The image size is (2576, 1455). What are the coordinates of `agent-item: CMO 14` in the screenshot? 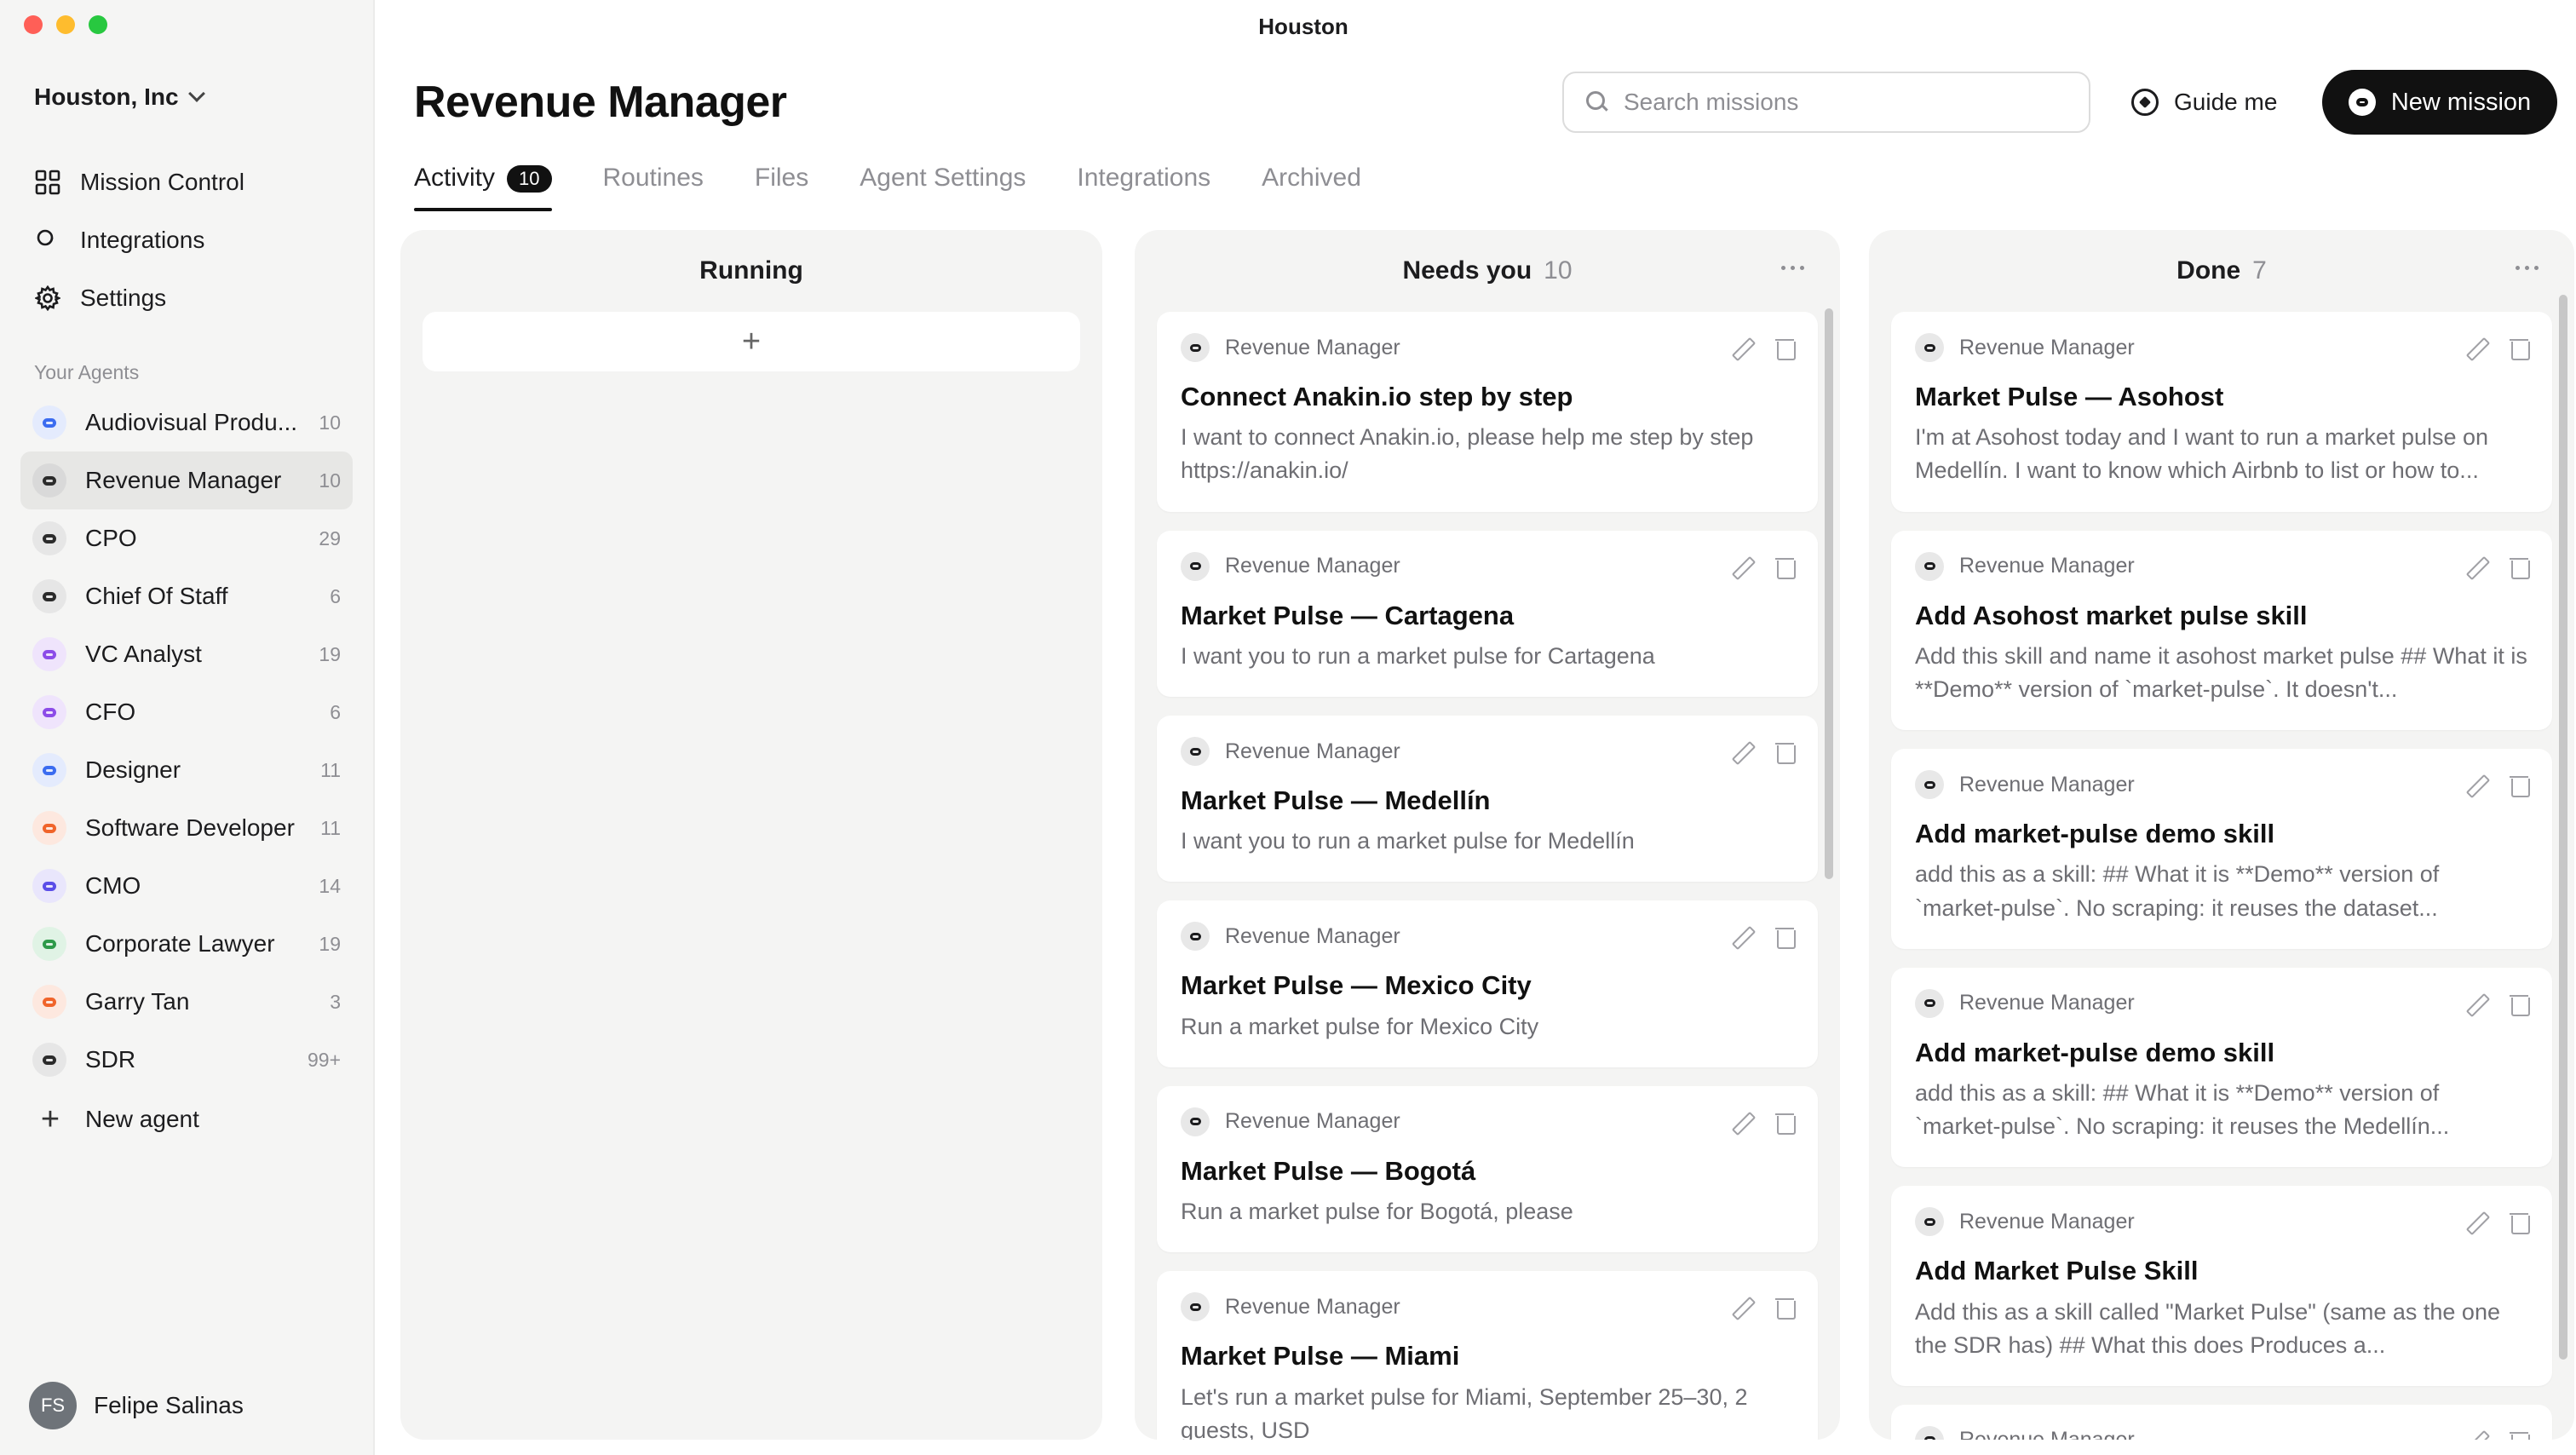 It's located at (187, 886).